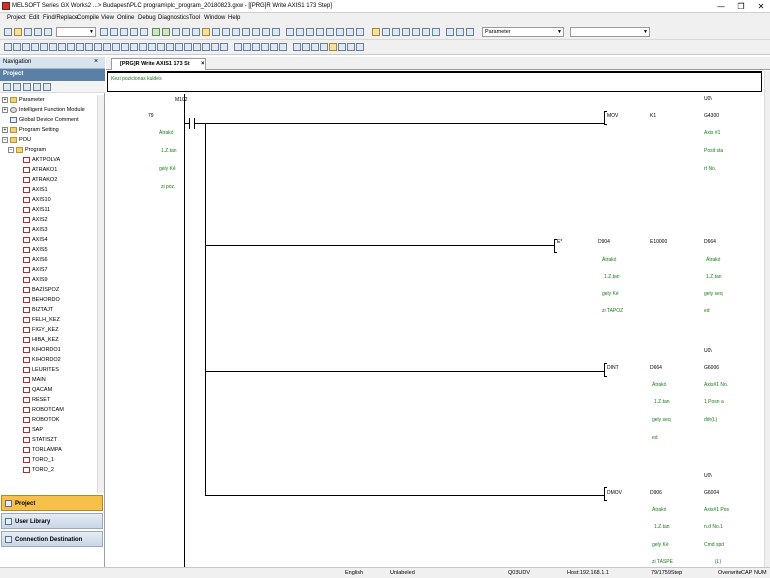 Image resolution: width=770 pixels, height=578 pixels. Describe the element at coordinates (333, 47) in the screenshot. I see `highlight-icon` at that location.